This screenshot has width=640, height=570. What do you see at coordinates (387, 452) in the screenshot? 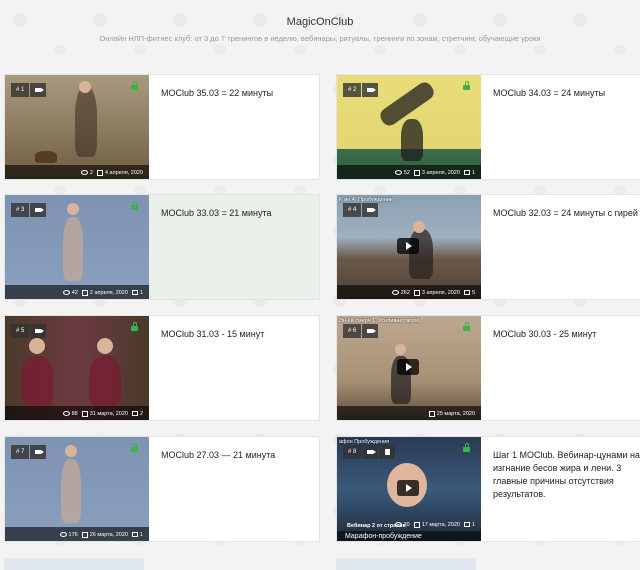
I see `document-icon` at bounding box center [387, 452].